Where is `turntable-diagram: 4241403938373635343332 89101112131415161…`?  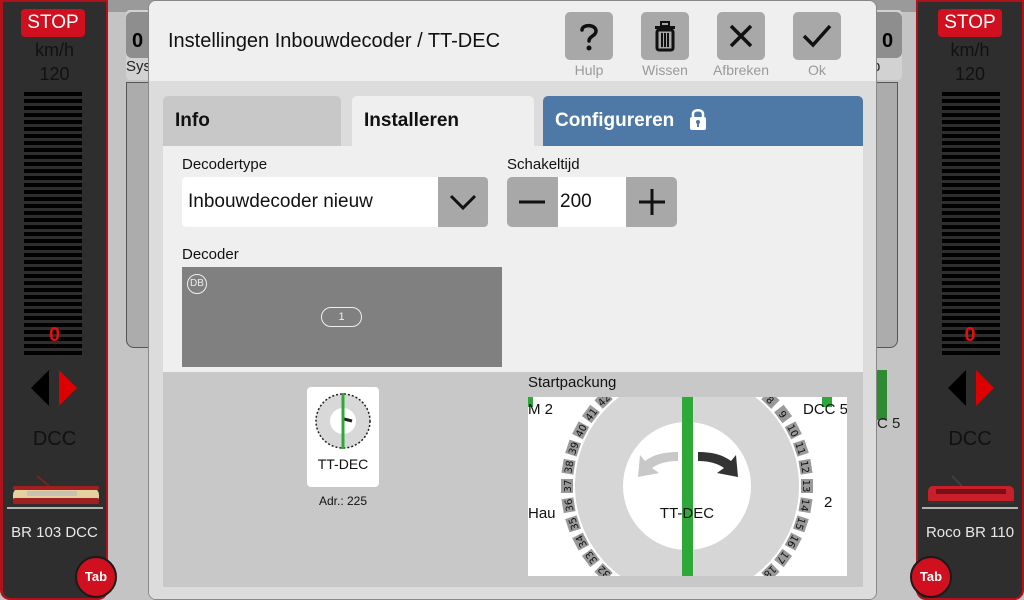 turntable-diagram: 4241403938373635343332 89101112131415161… is located at coordinates (687, 486).